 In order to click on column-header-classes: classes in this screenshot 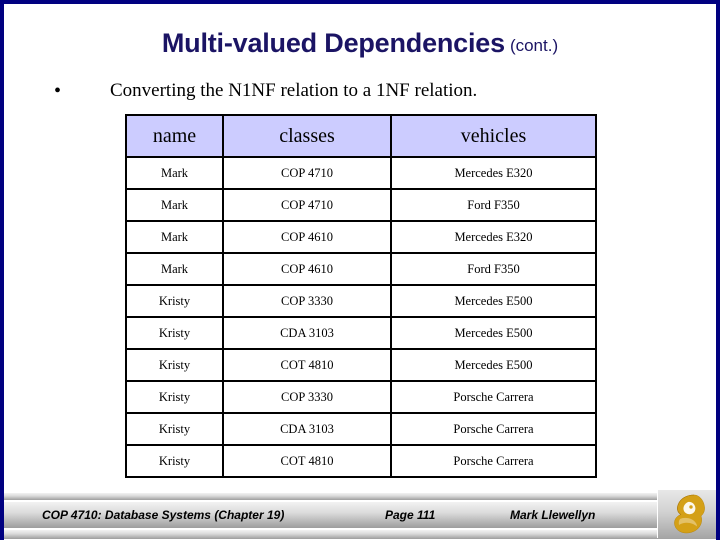, I will do `click(307, 136)`.